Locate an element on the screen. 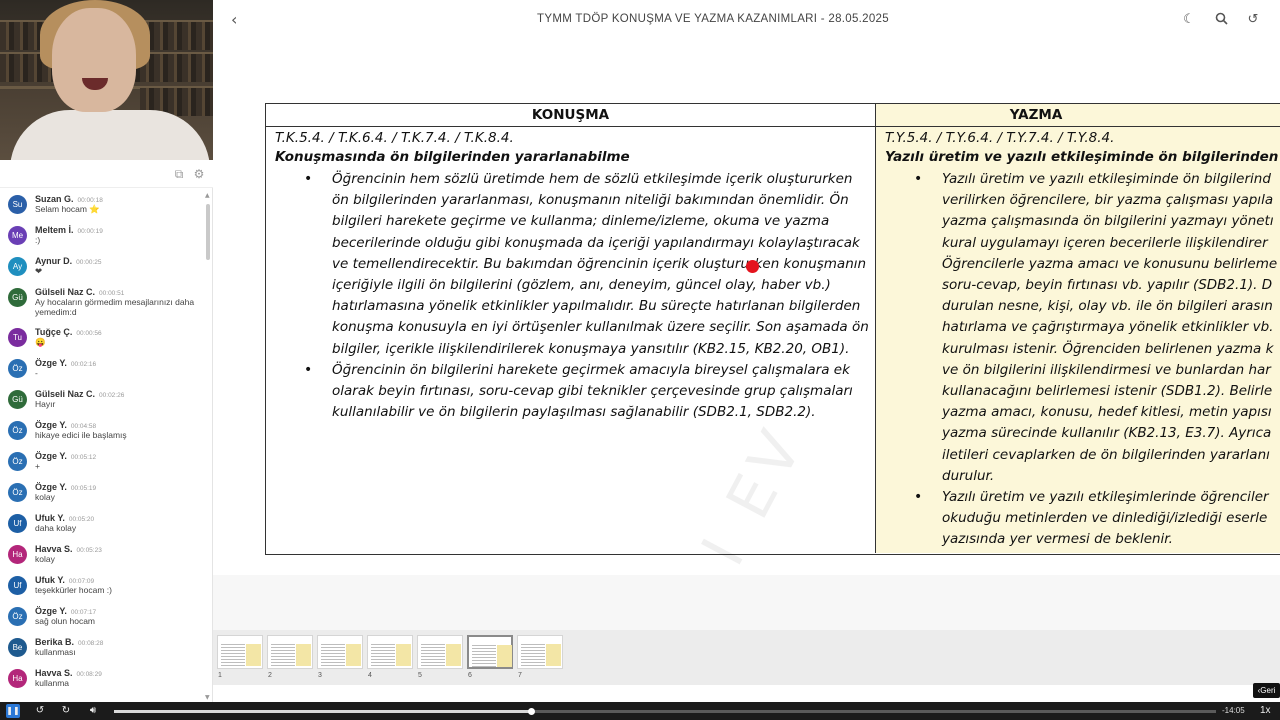  message-text: + is located at coordinates (37, 466).